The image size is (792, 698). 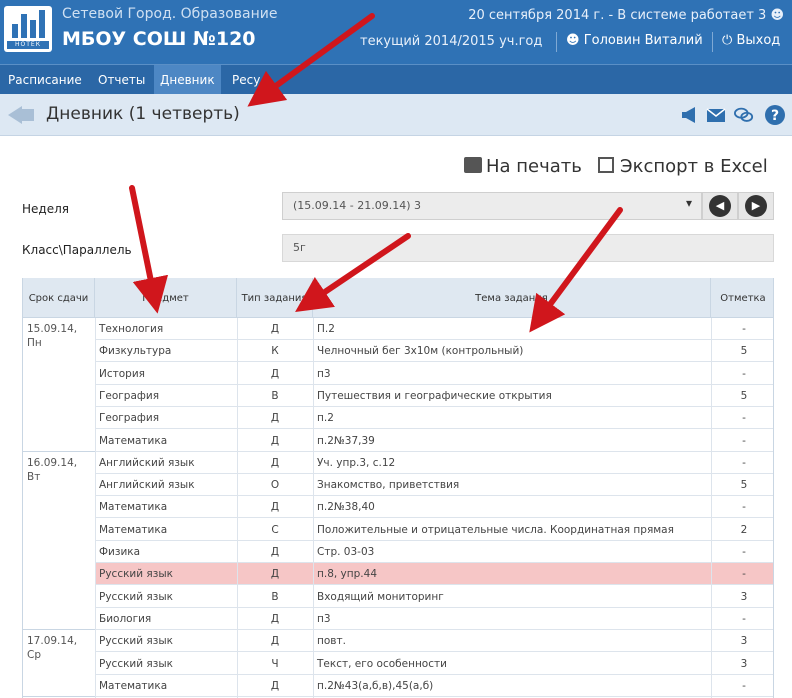 What do you see at coordinates (528, 248) in the screenshot?
I see `class-field: 5г` at bounding box center [528, 248].